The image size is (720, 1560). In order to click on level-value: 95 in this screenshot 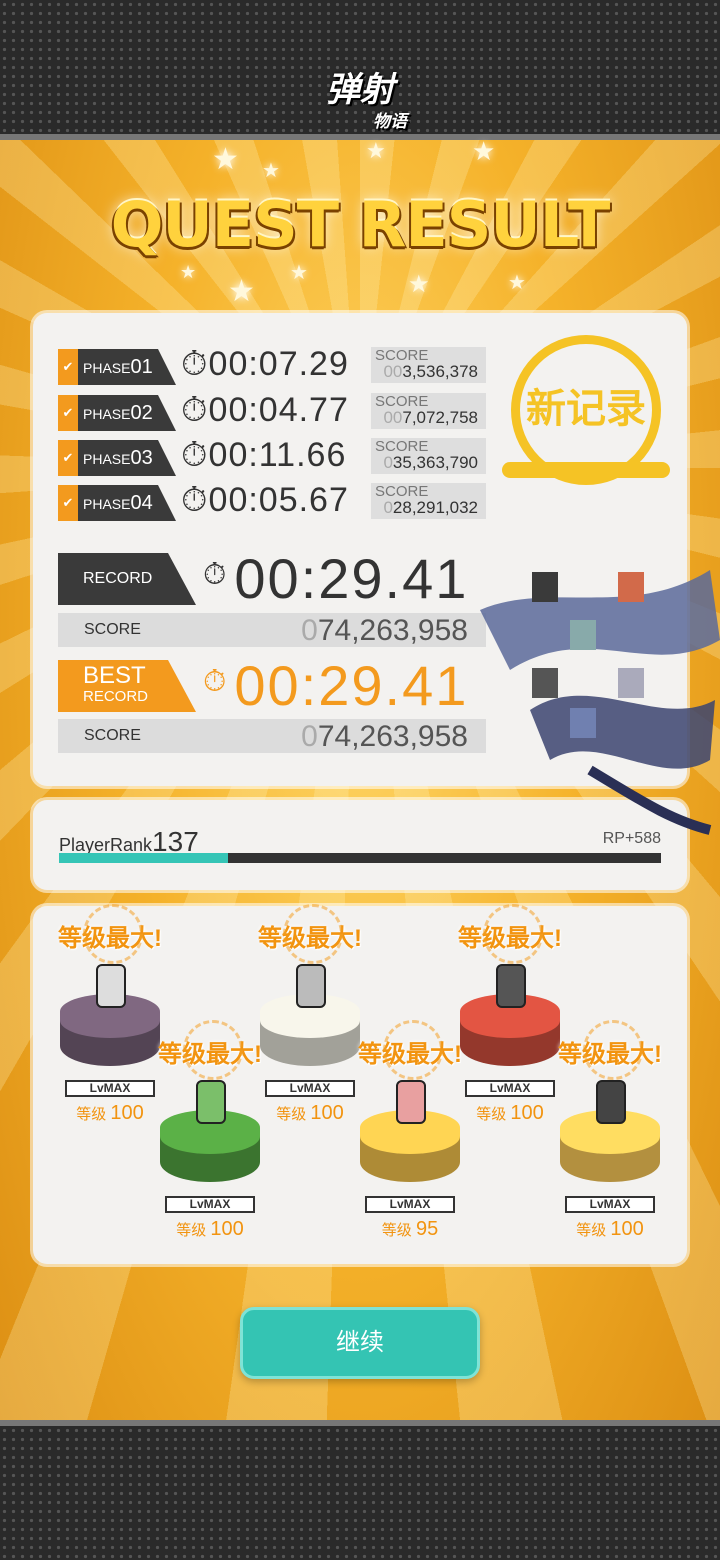, I will do `click(427, 1229)`.